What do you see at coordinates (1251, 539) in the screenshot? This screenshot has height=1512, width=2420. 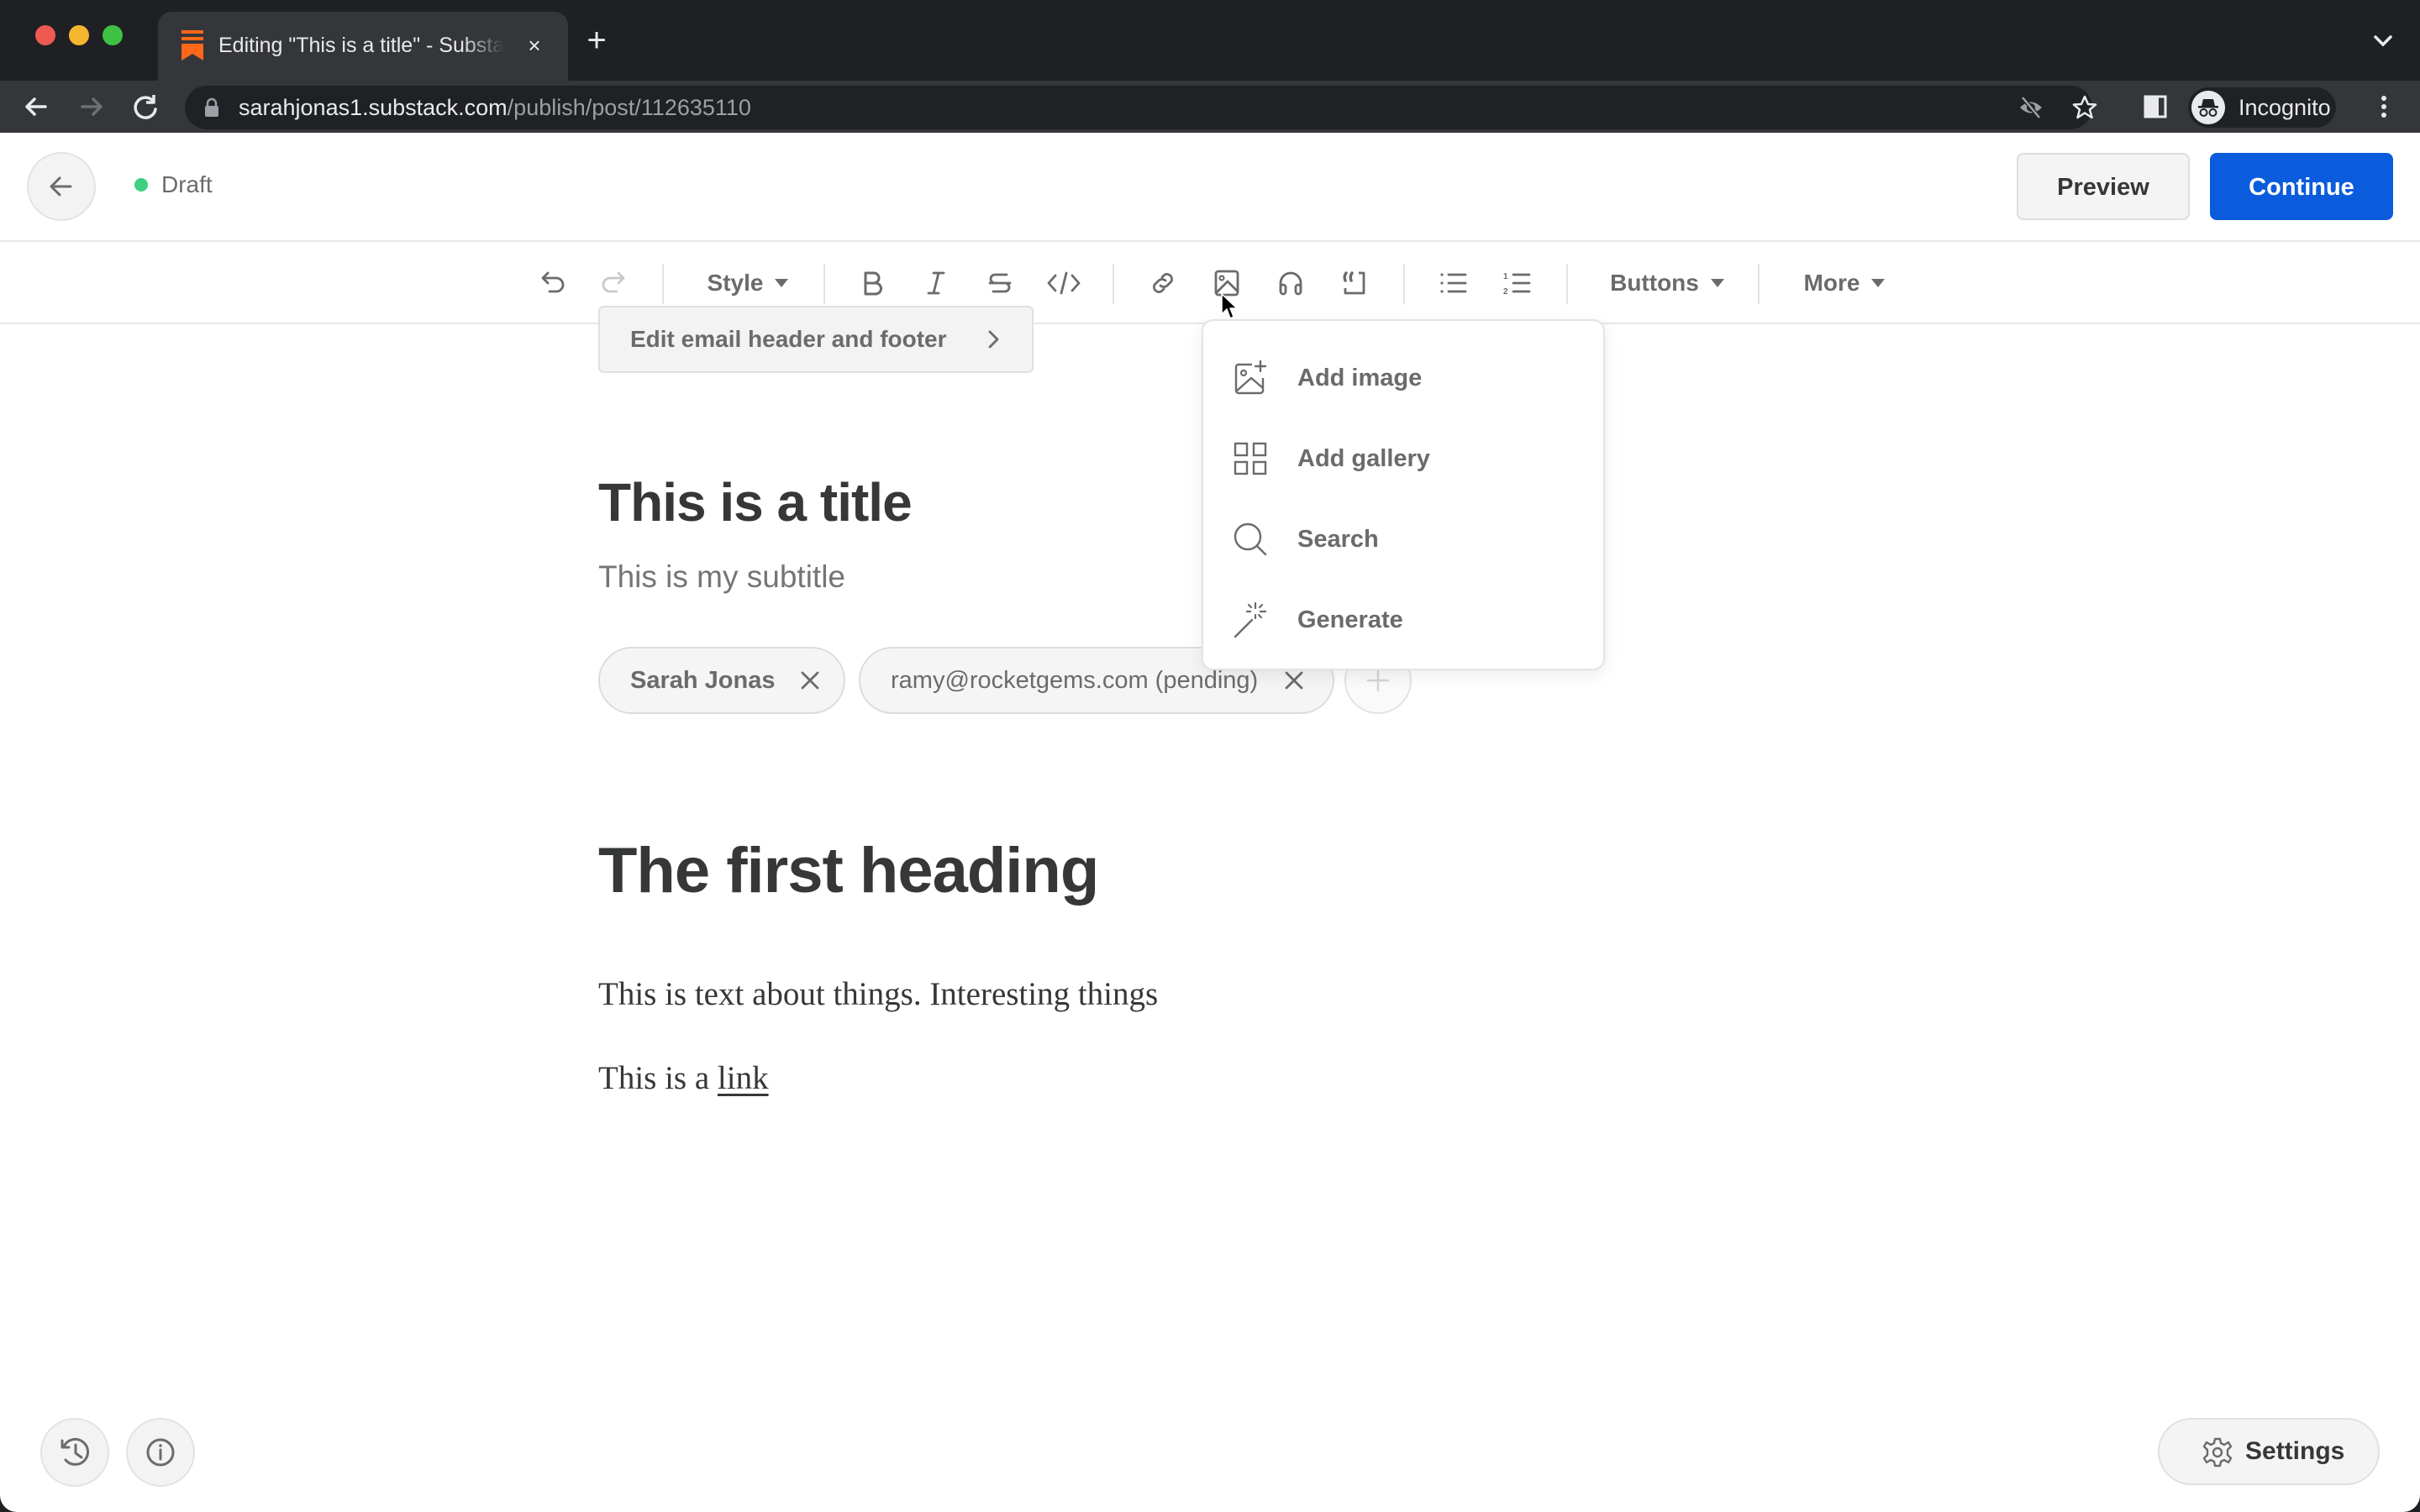 I see `search-icon` at bounding box center [1251, 539].